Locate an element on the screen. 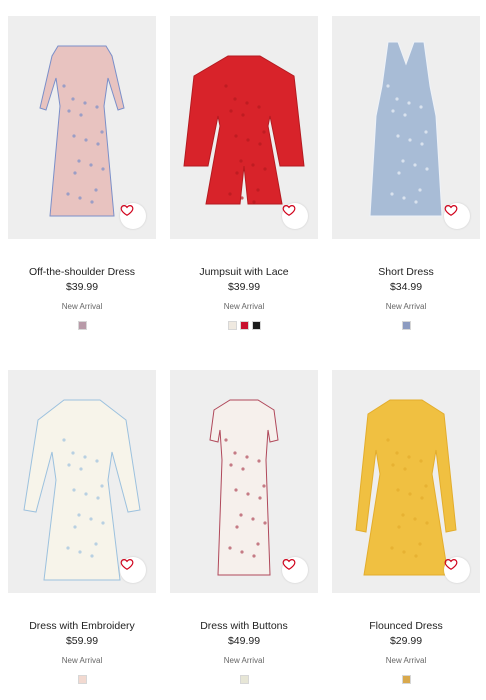 The image size is (486, 700). product-name: Short Dress is located at coordinates (406, 272).